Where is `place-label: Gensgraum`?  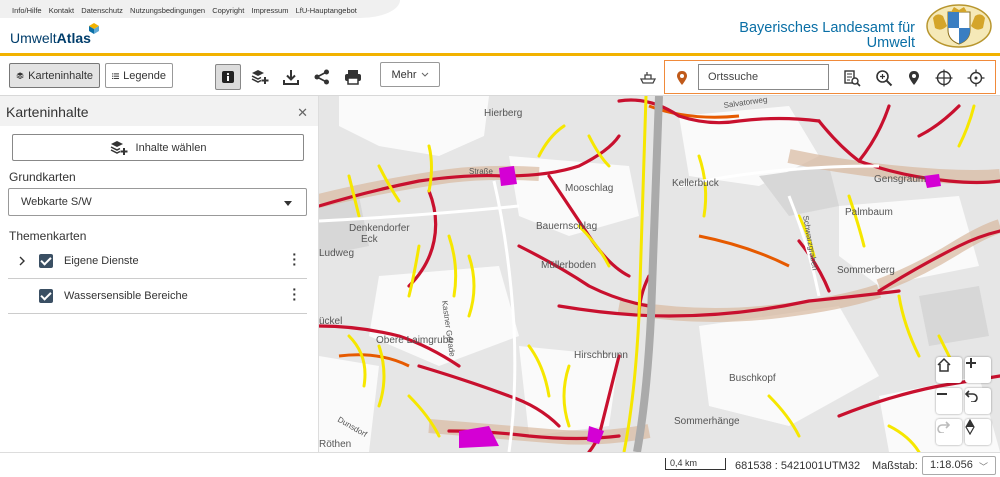 place-label: Gensgraum is located at coordinates (900, 179).